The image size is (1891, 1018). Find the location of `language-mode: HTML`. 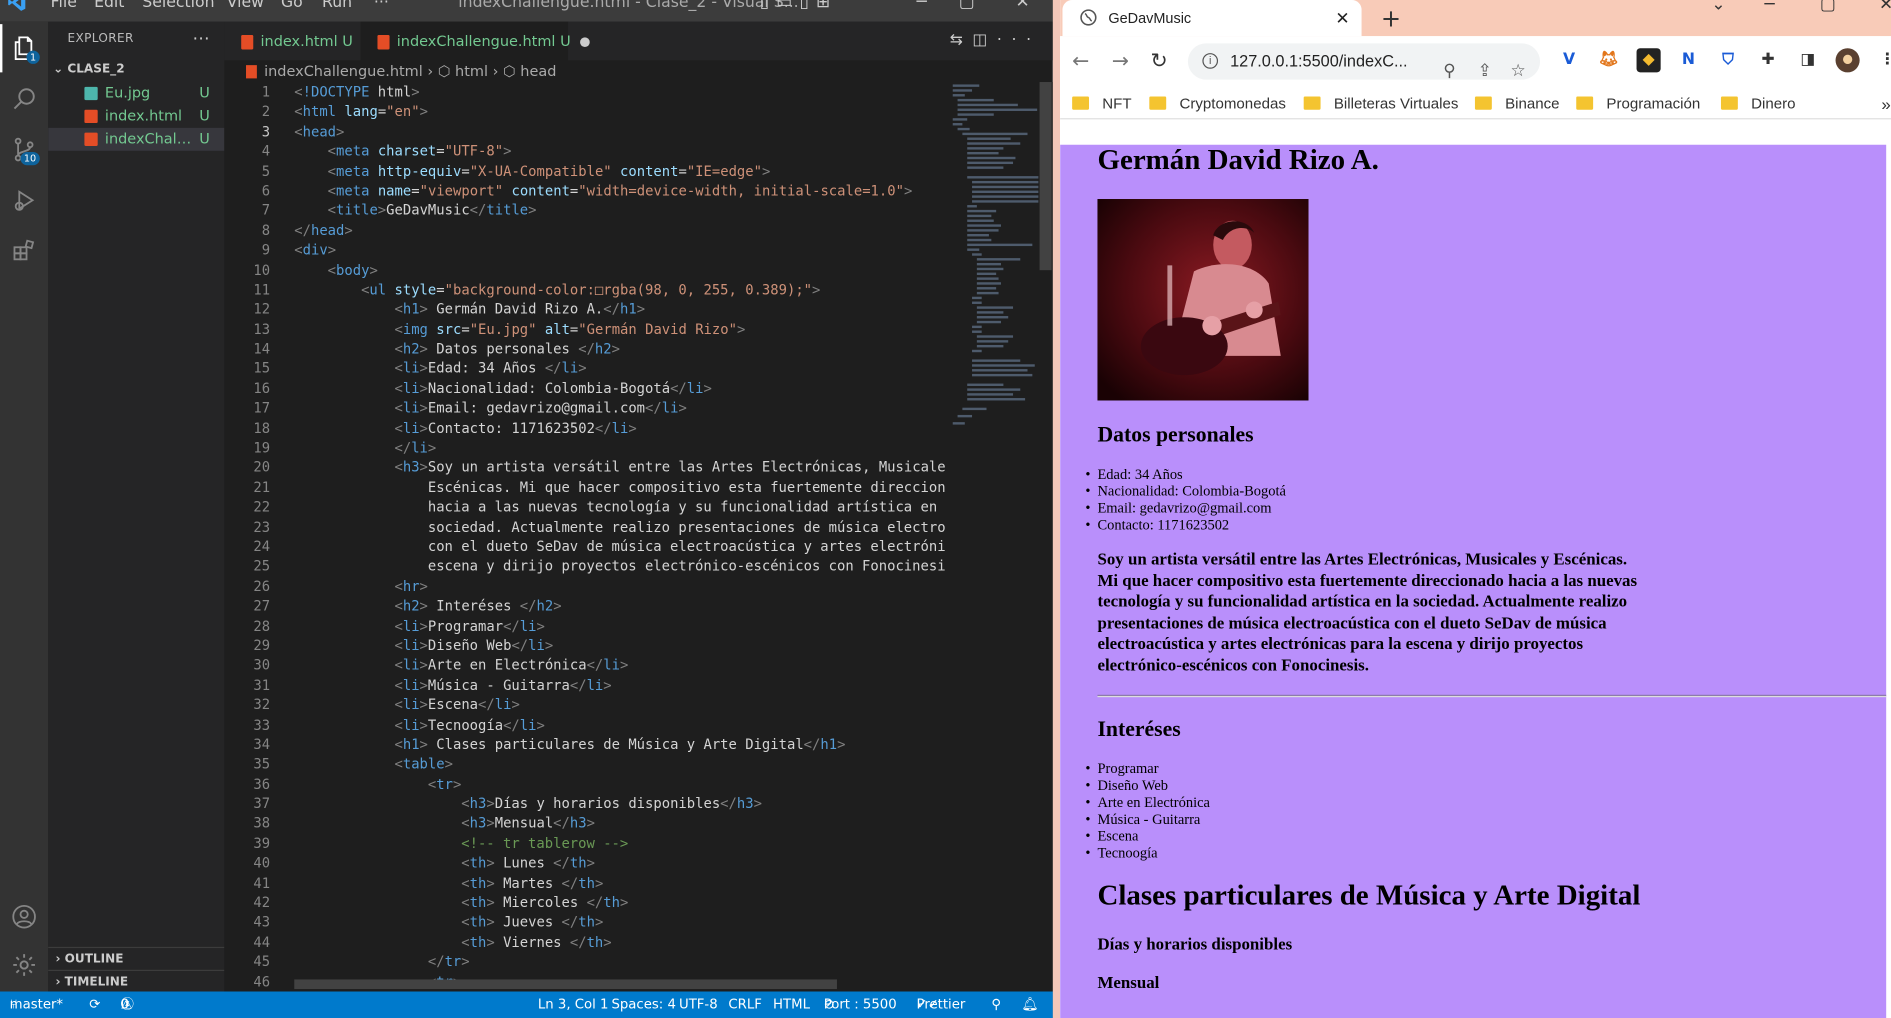

language-mode: HTML is located at coordinates (791, 1004).